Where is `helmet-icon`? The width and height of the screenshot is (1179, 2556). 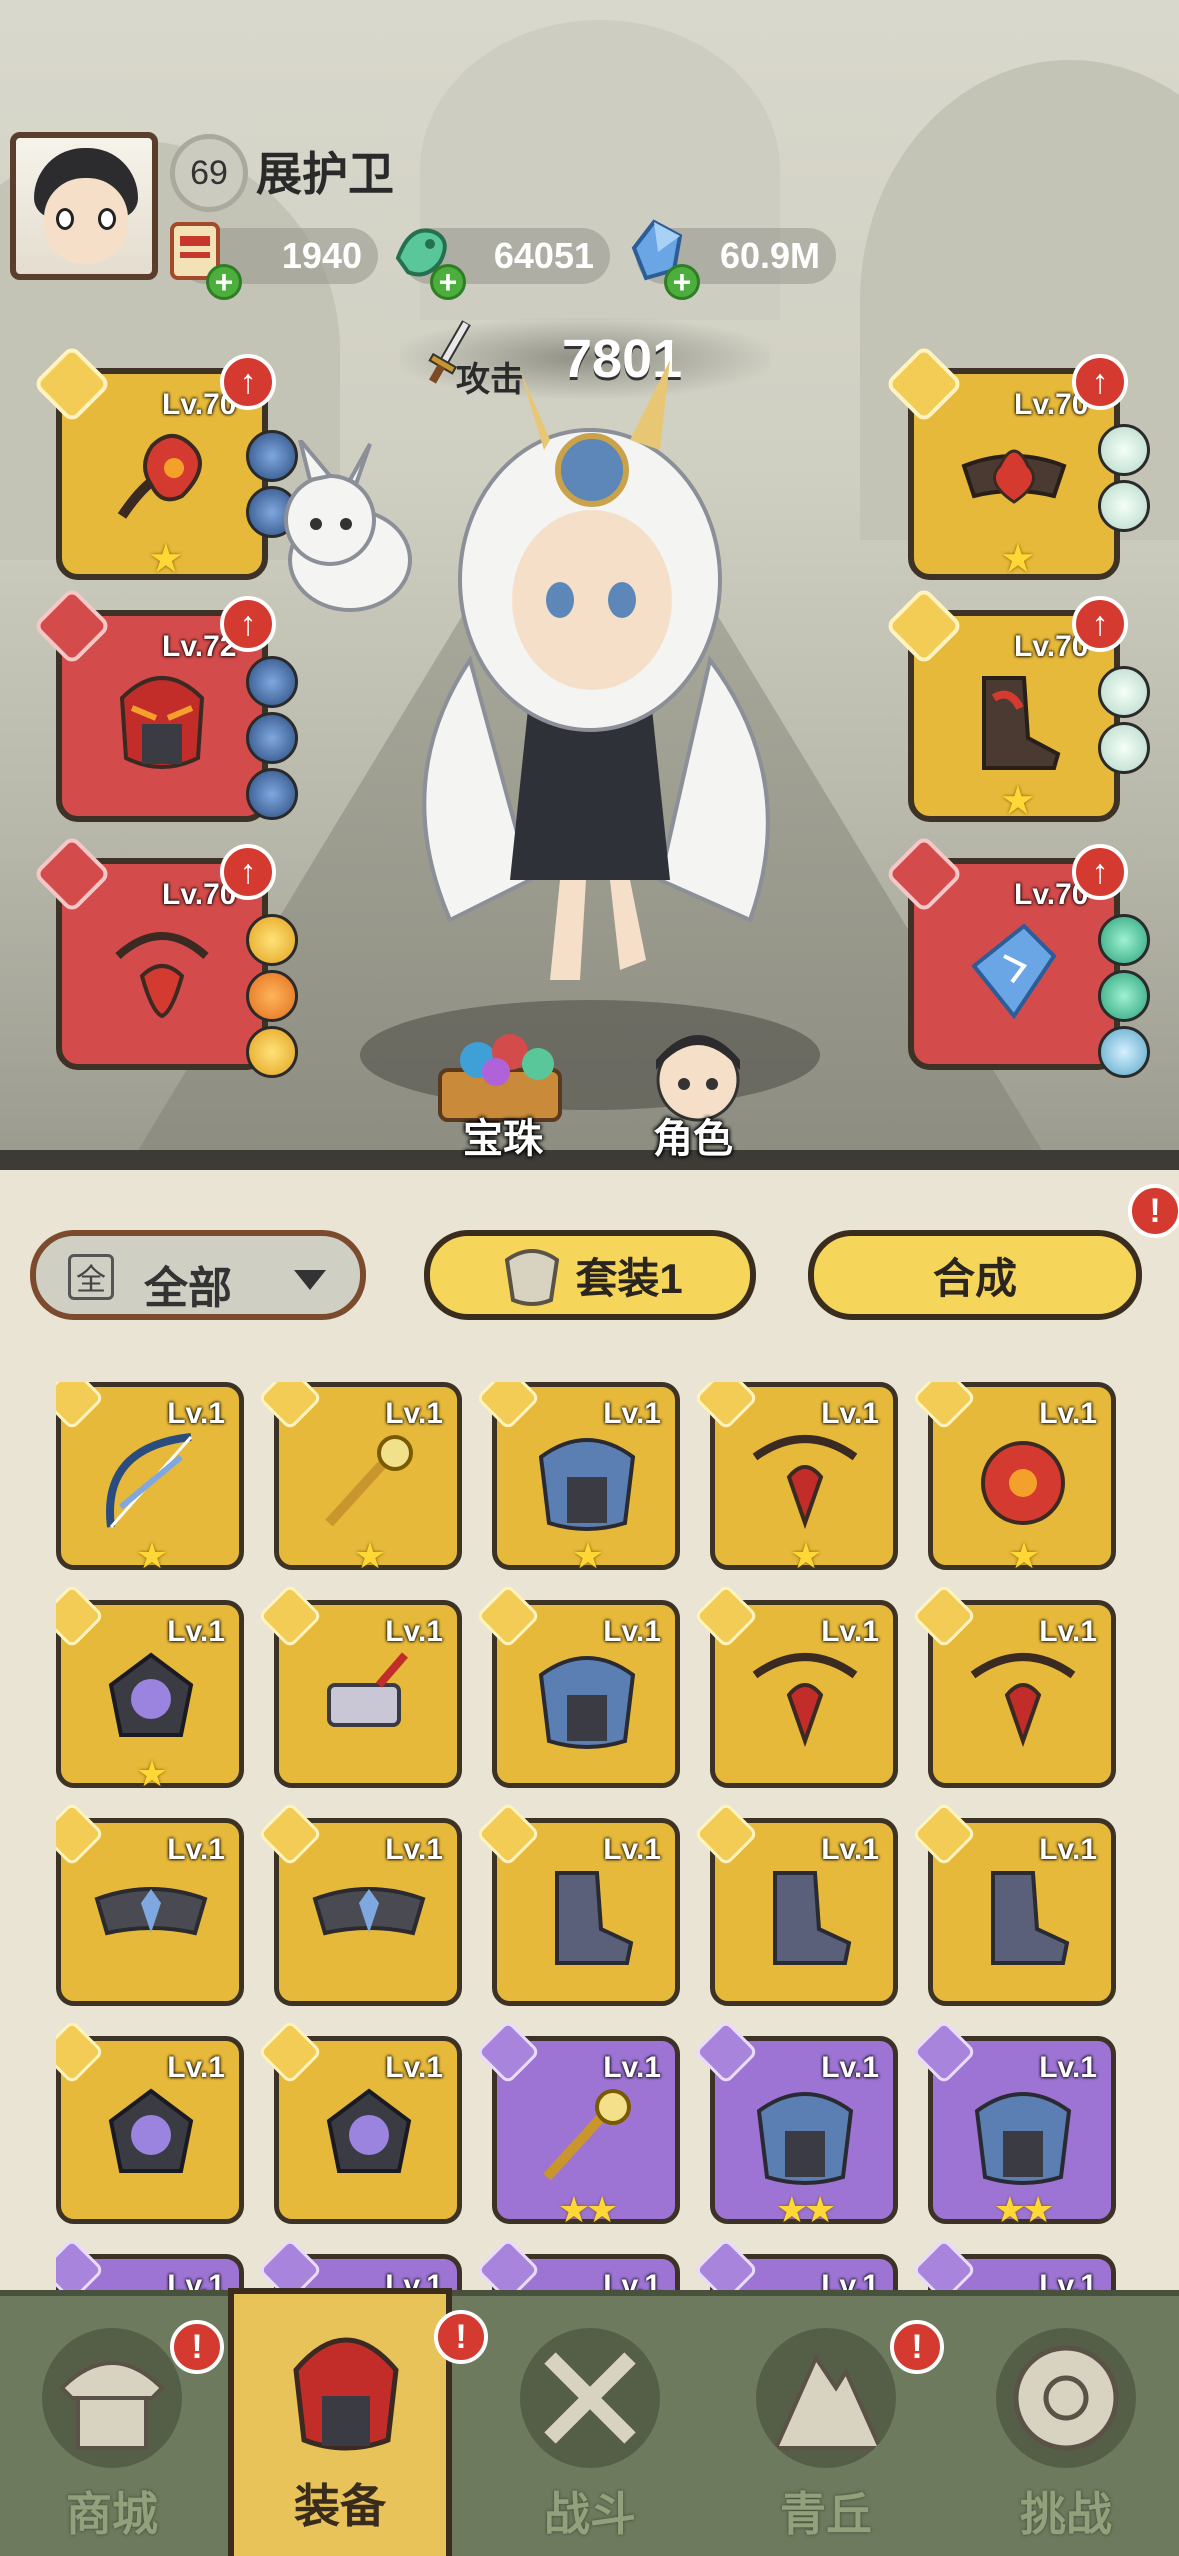
helmet-icon is located at coordinates (346, 2394).